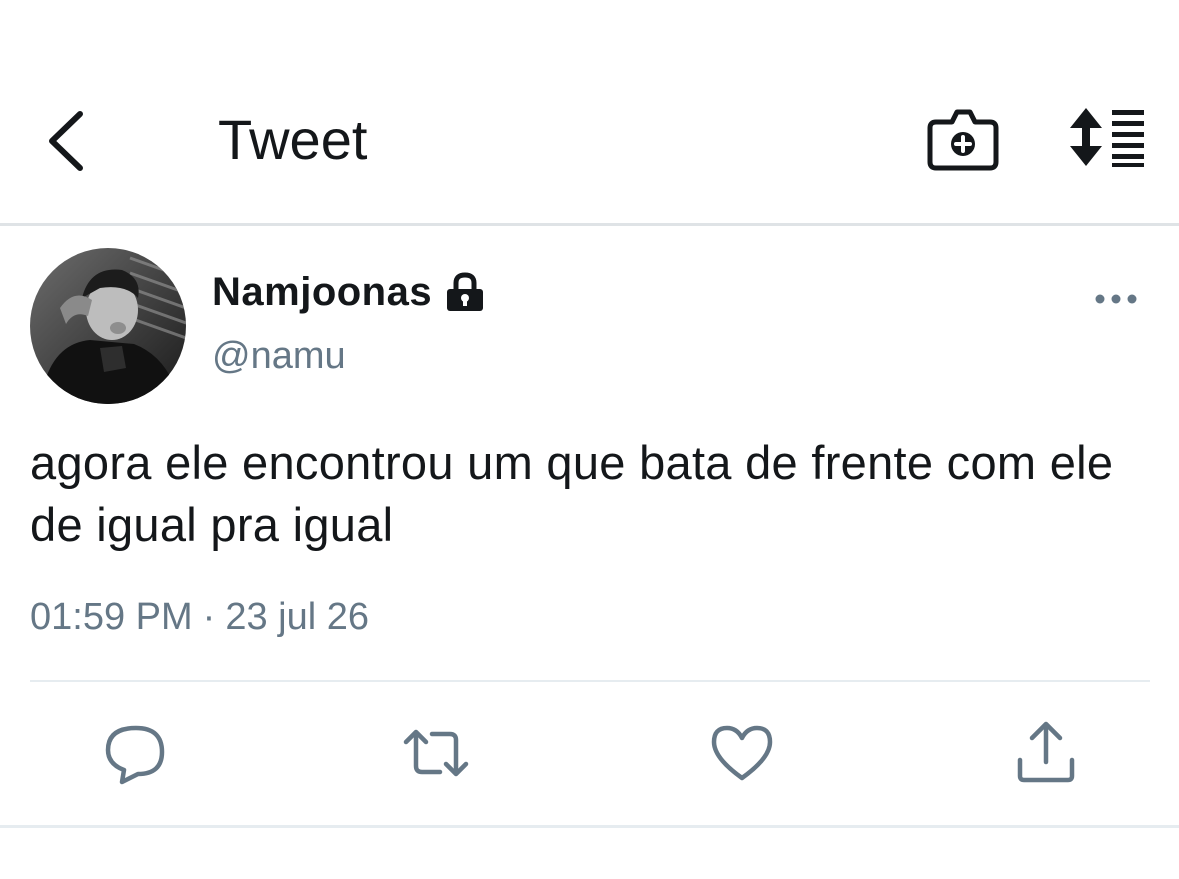 The image size is (1179, 879). I want to click on author-name-row: Namjoonas, so click(349, 292).